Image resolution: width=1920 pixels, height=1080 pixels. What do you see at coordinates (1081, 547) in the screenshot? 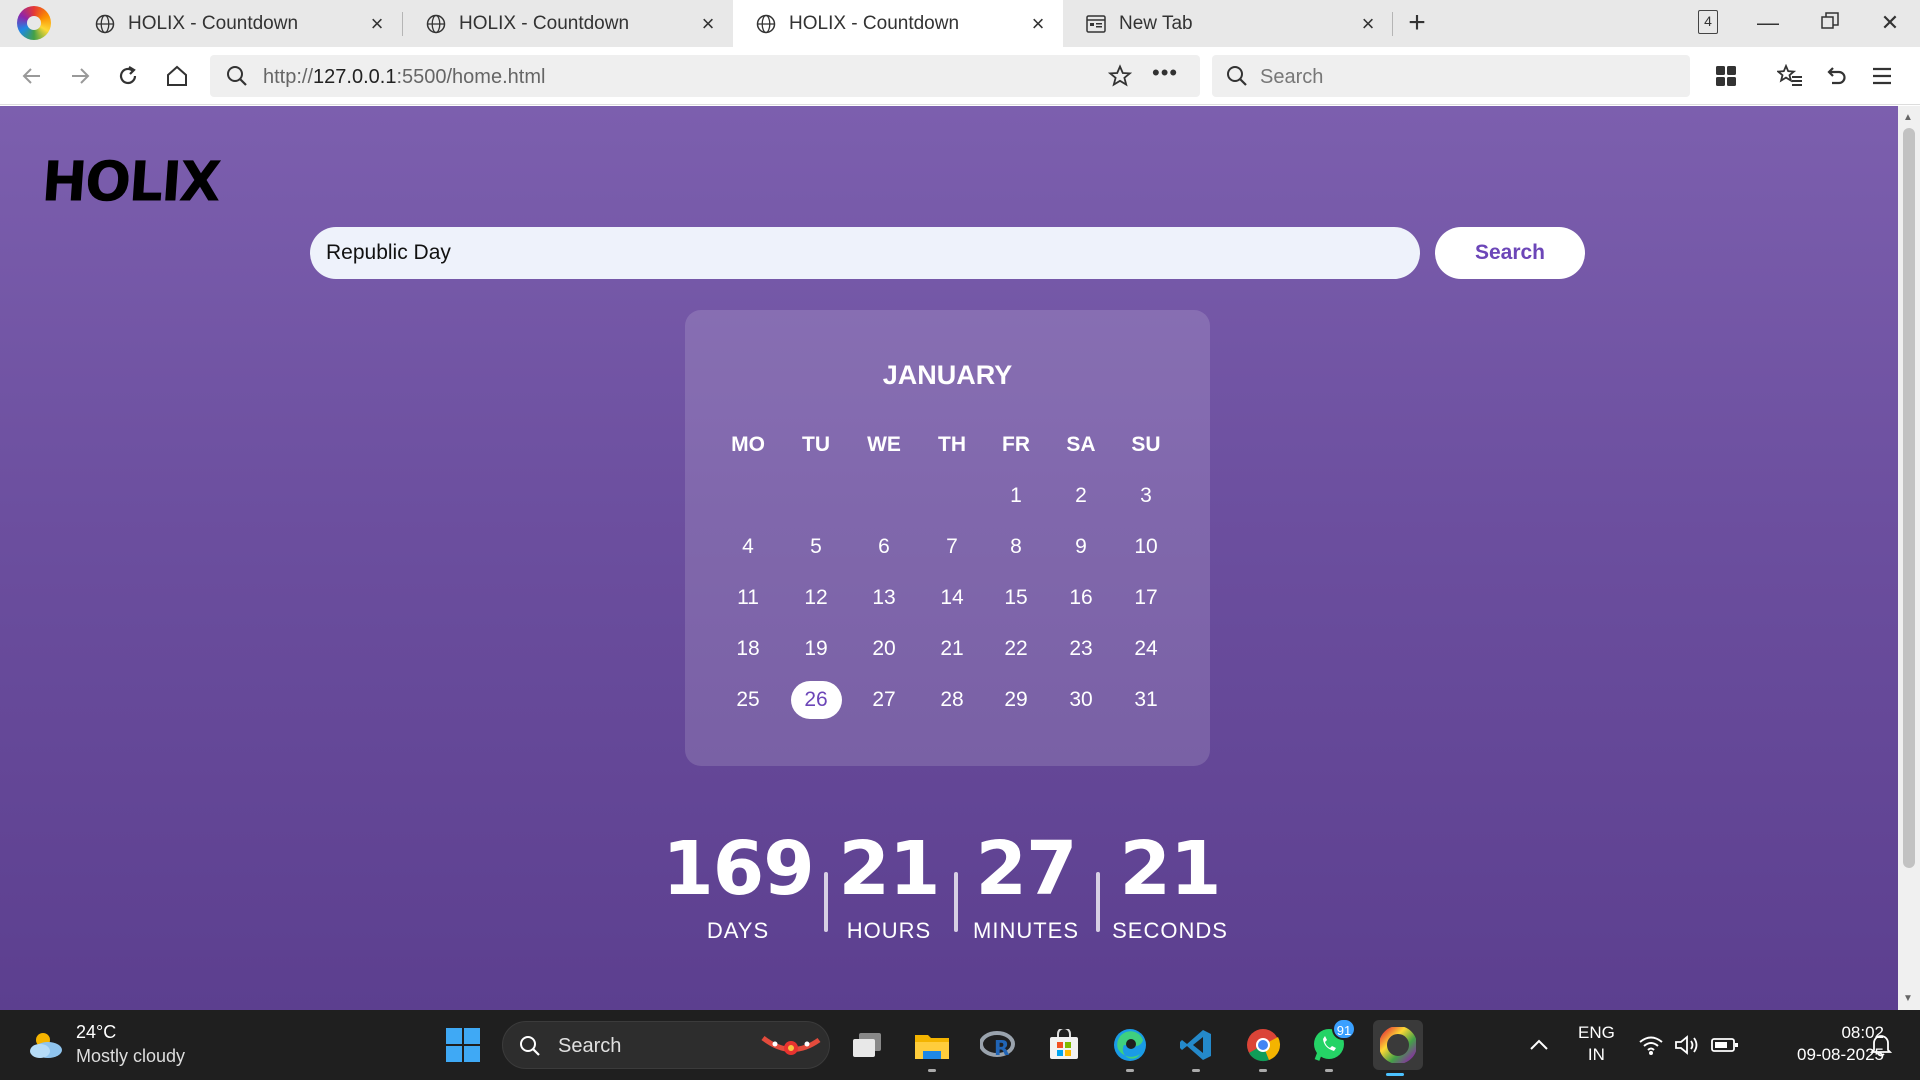
I see `calendar-day: 9` at bounding box center [1081, 547].